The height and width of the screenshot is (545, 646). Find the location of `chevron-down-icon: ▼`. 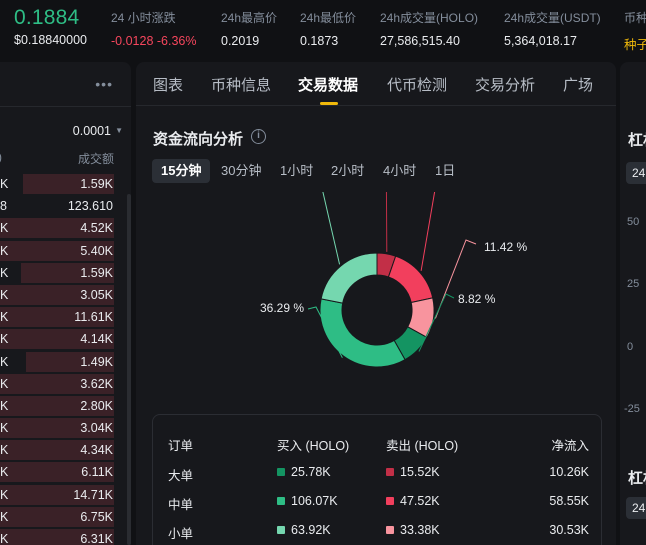

chevron-down-icon: ▼ is located at coordinates (119, 130).